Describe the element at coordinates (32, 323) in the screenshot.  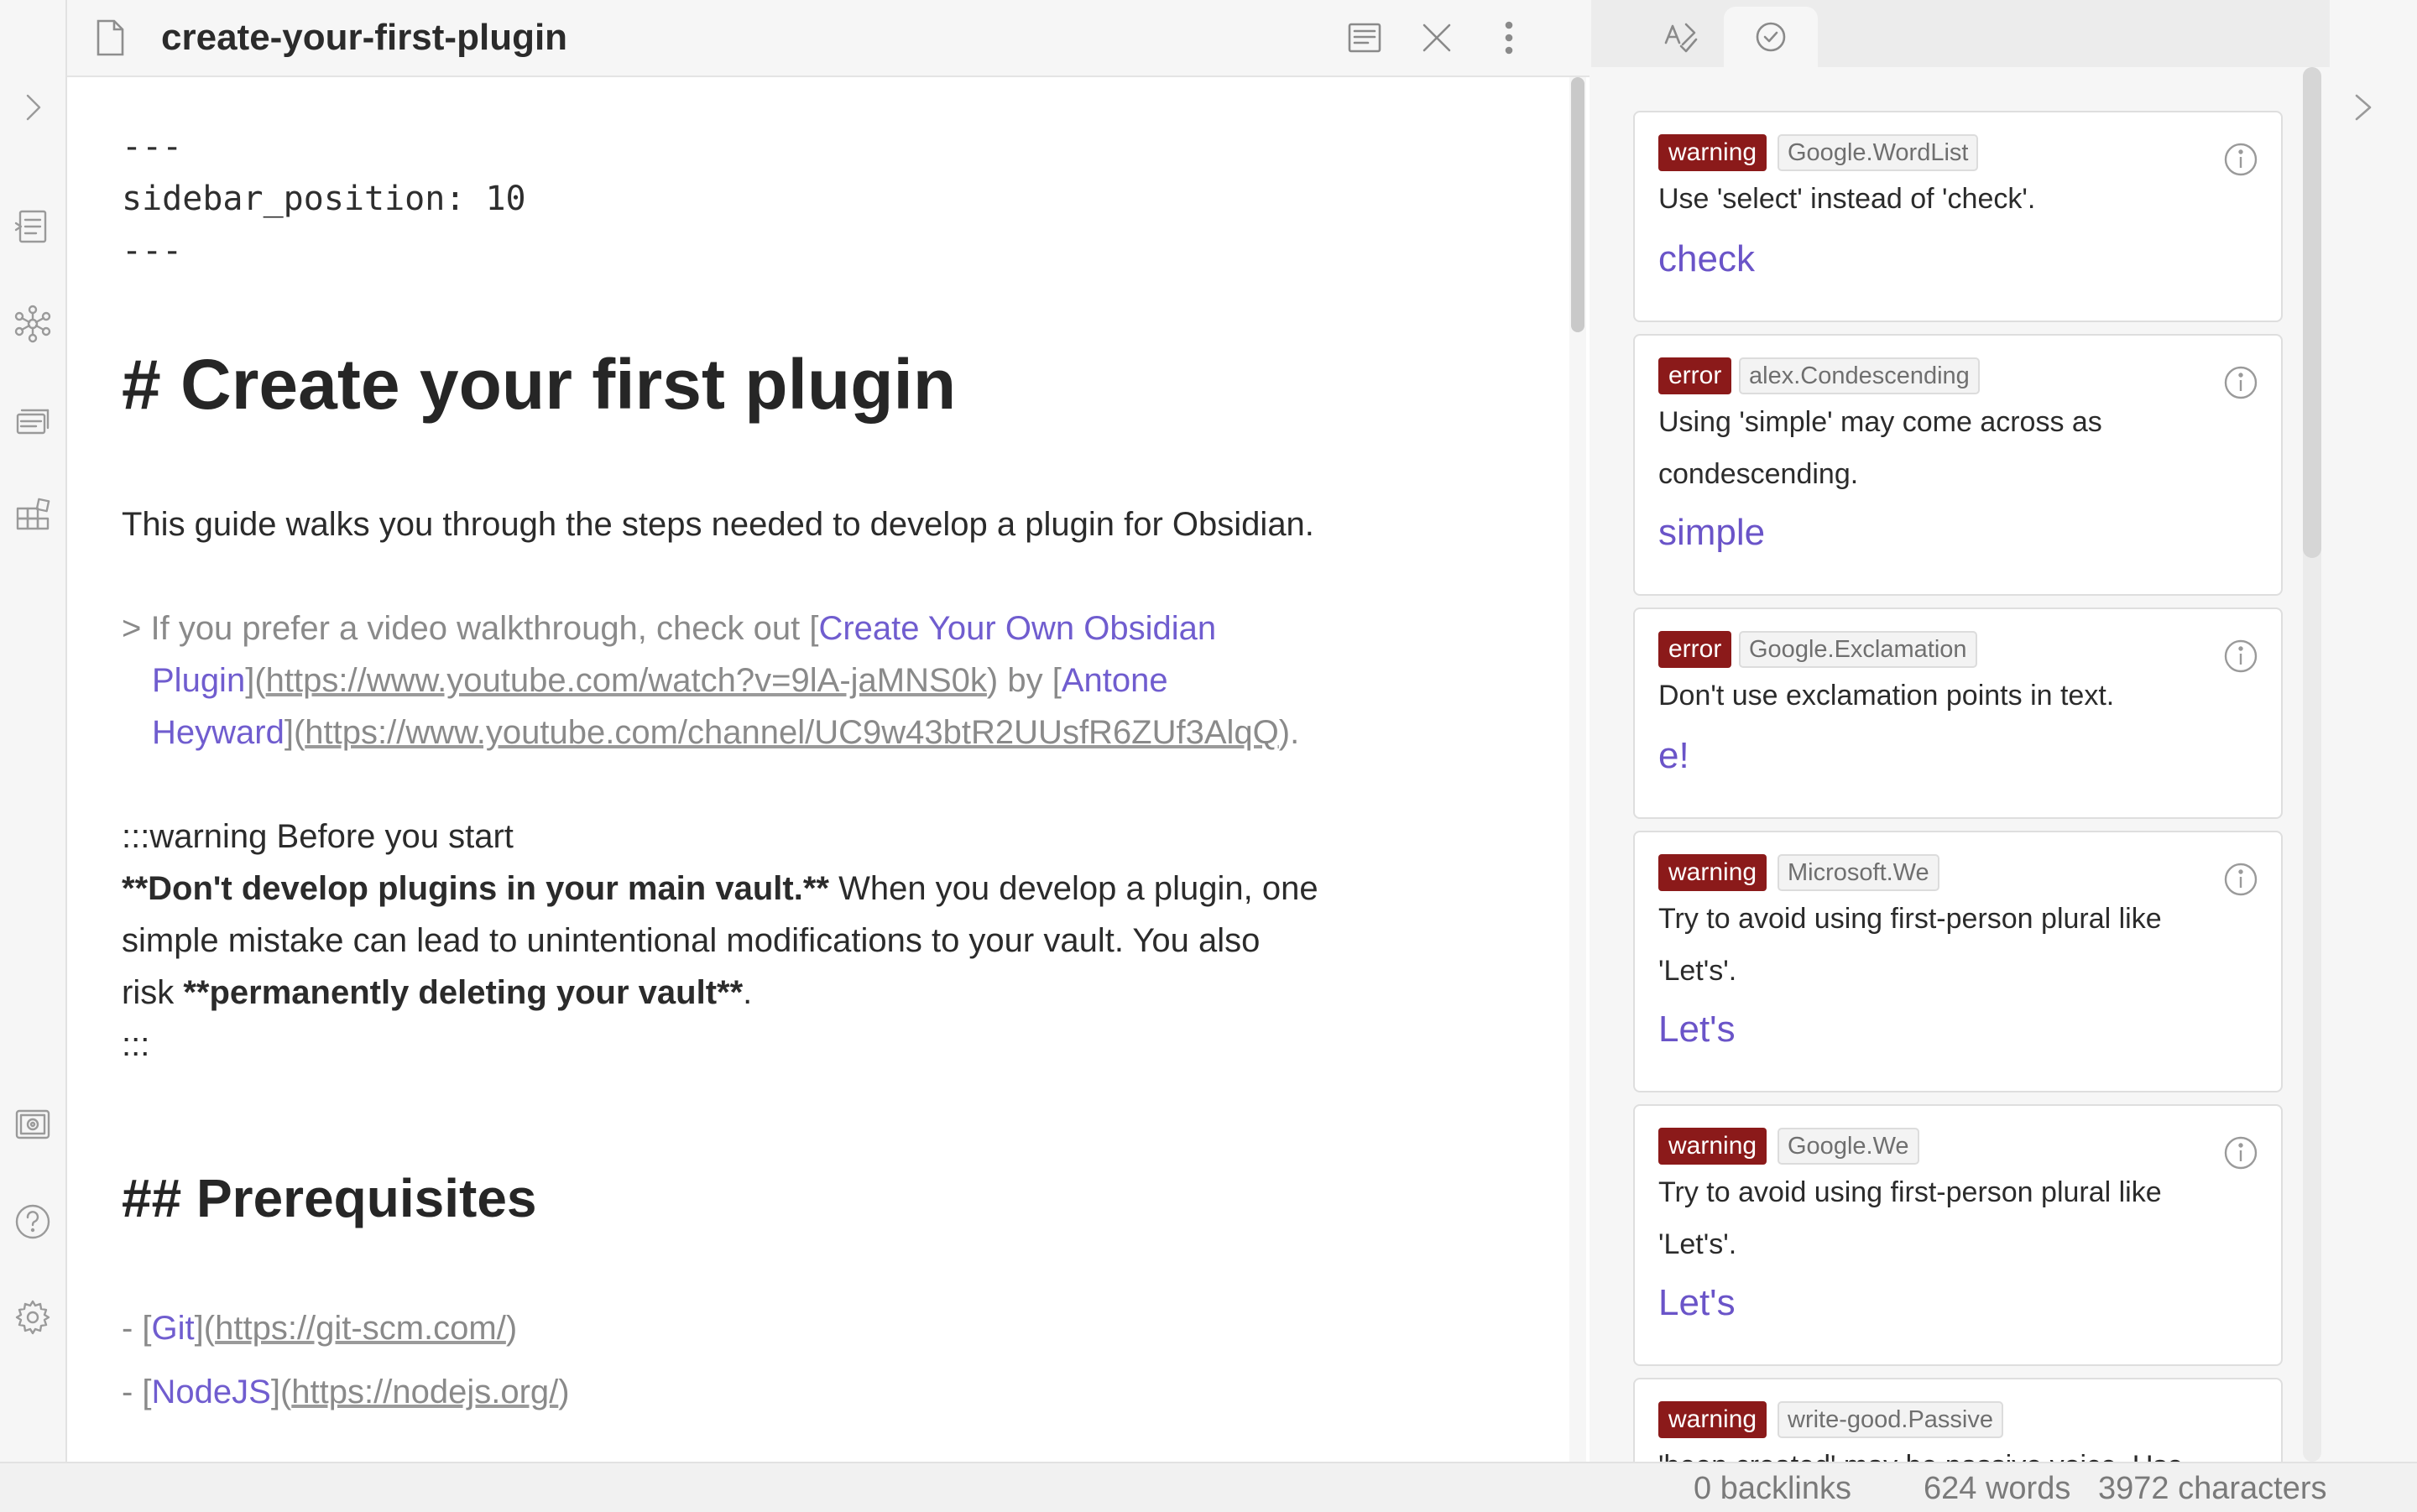
I see `graph-view-icon` at that location.